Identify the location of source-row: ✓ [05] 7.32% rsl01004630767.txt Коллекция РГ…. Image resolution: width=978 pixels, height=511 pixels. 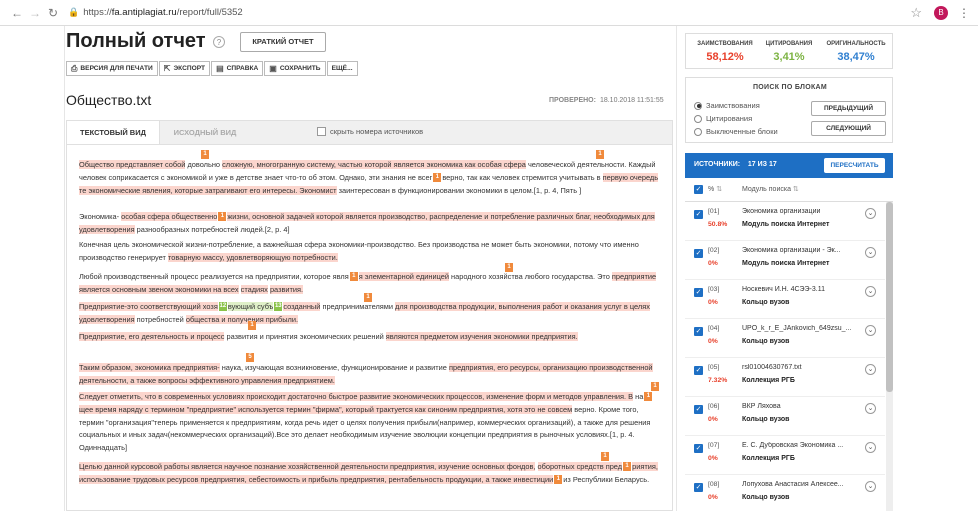
(785, 377).